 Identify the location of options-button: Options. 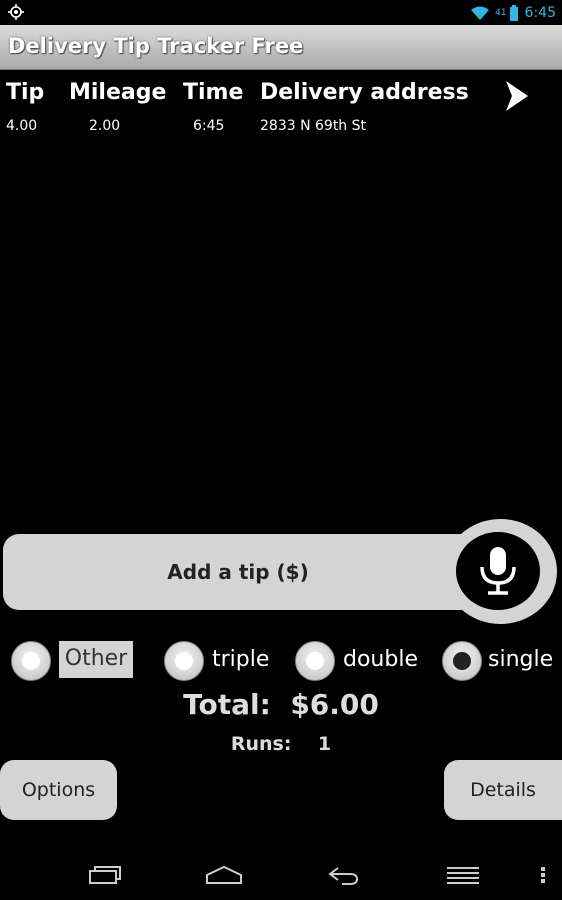
(58, 790).